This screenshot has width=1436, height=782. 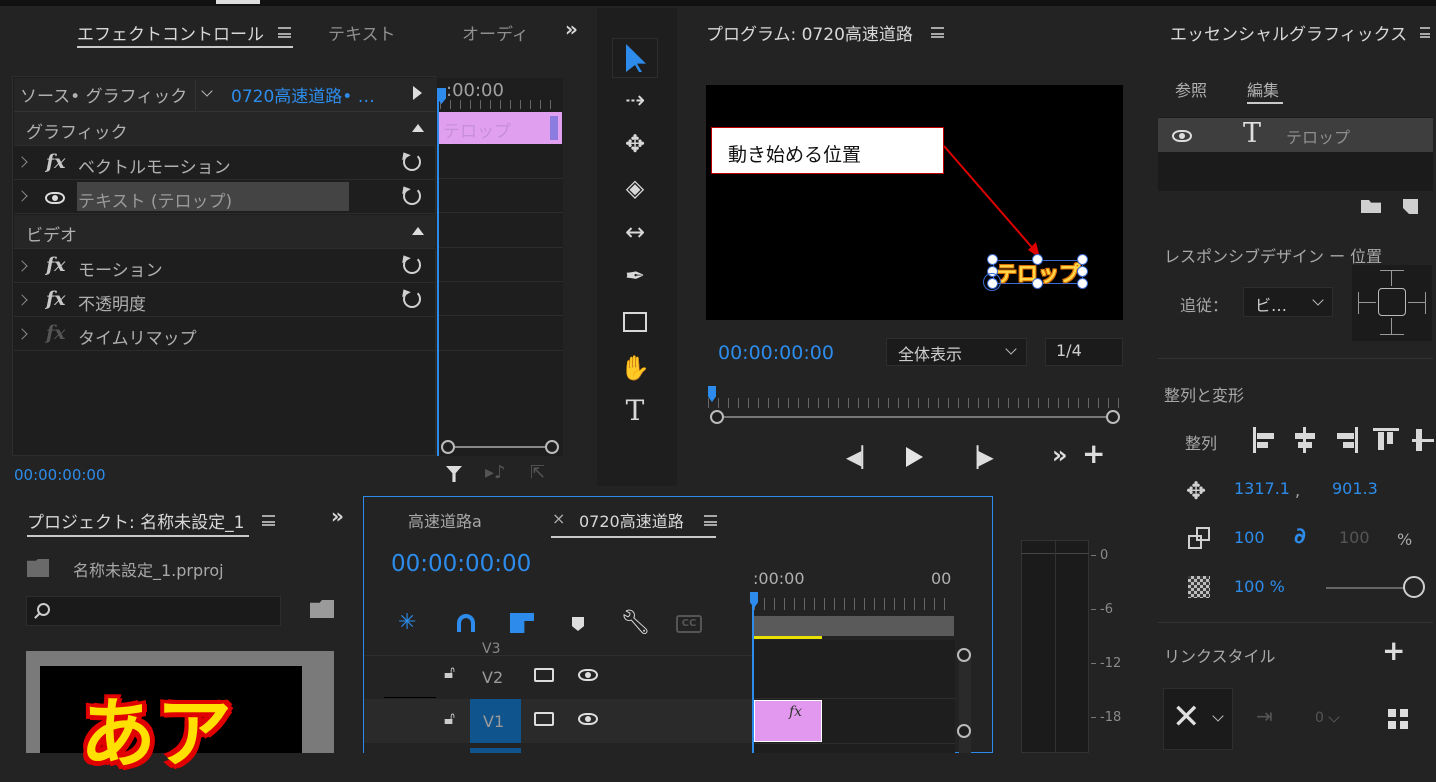 What do you see at coordinates (1300, 536) in the screenshot?
I see `link-scale-icon: ∂` at bounding box center [1300, 536].